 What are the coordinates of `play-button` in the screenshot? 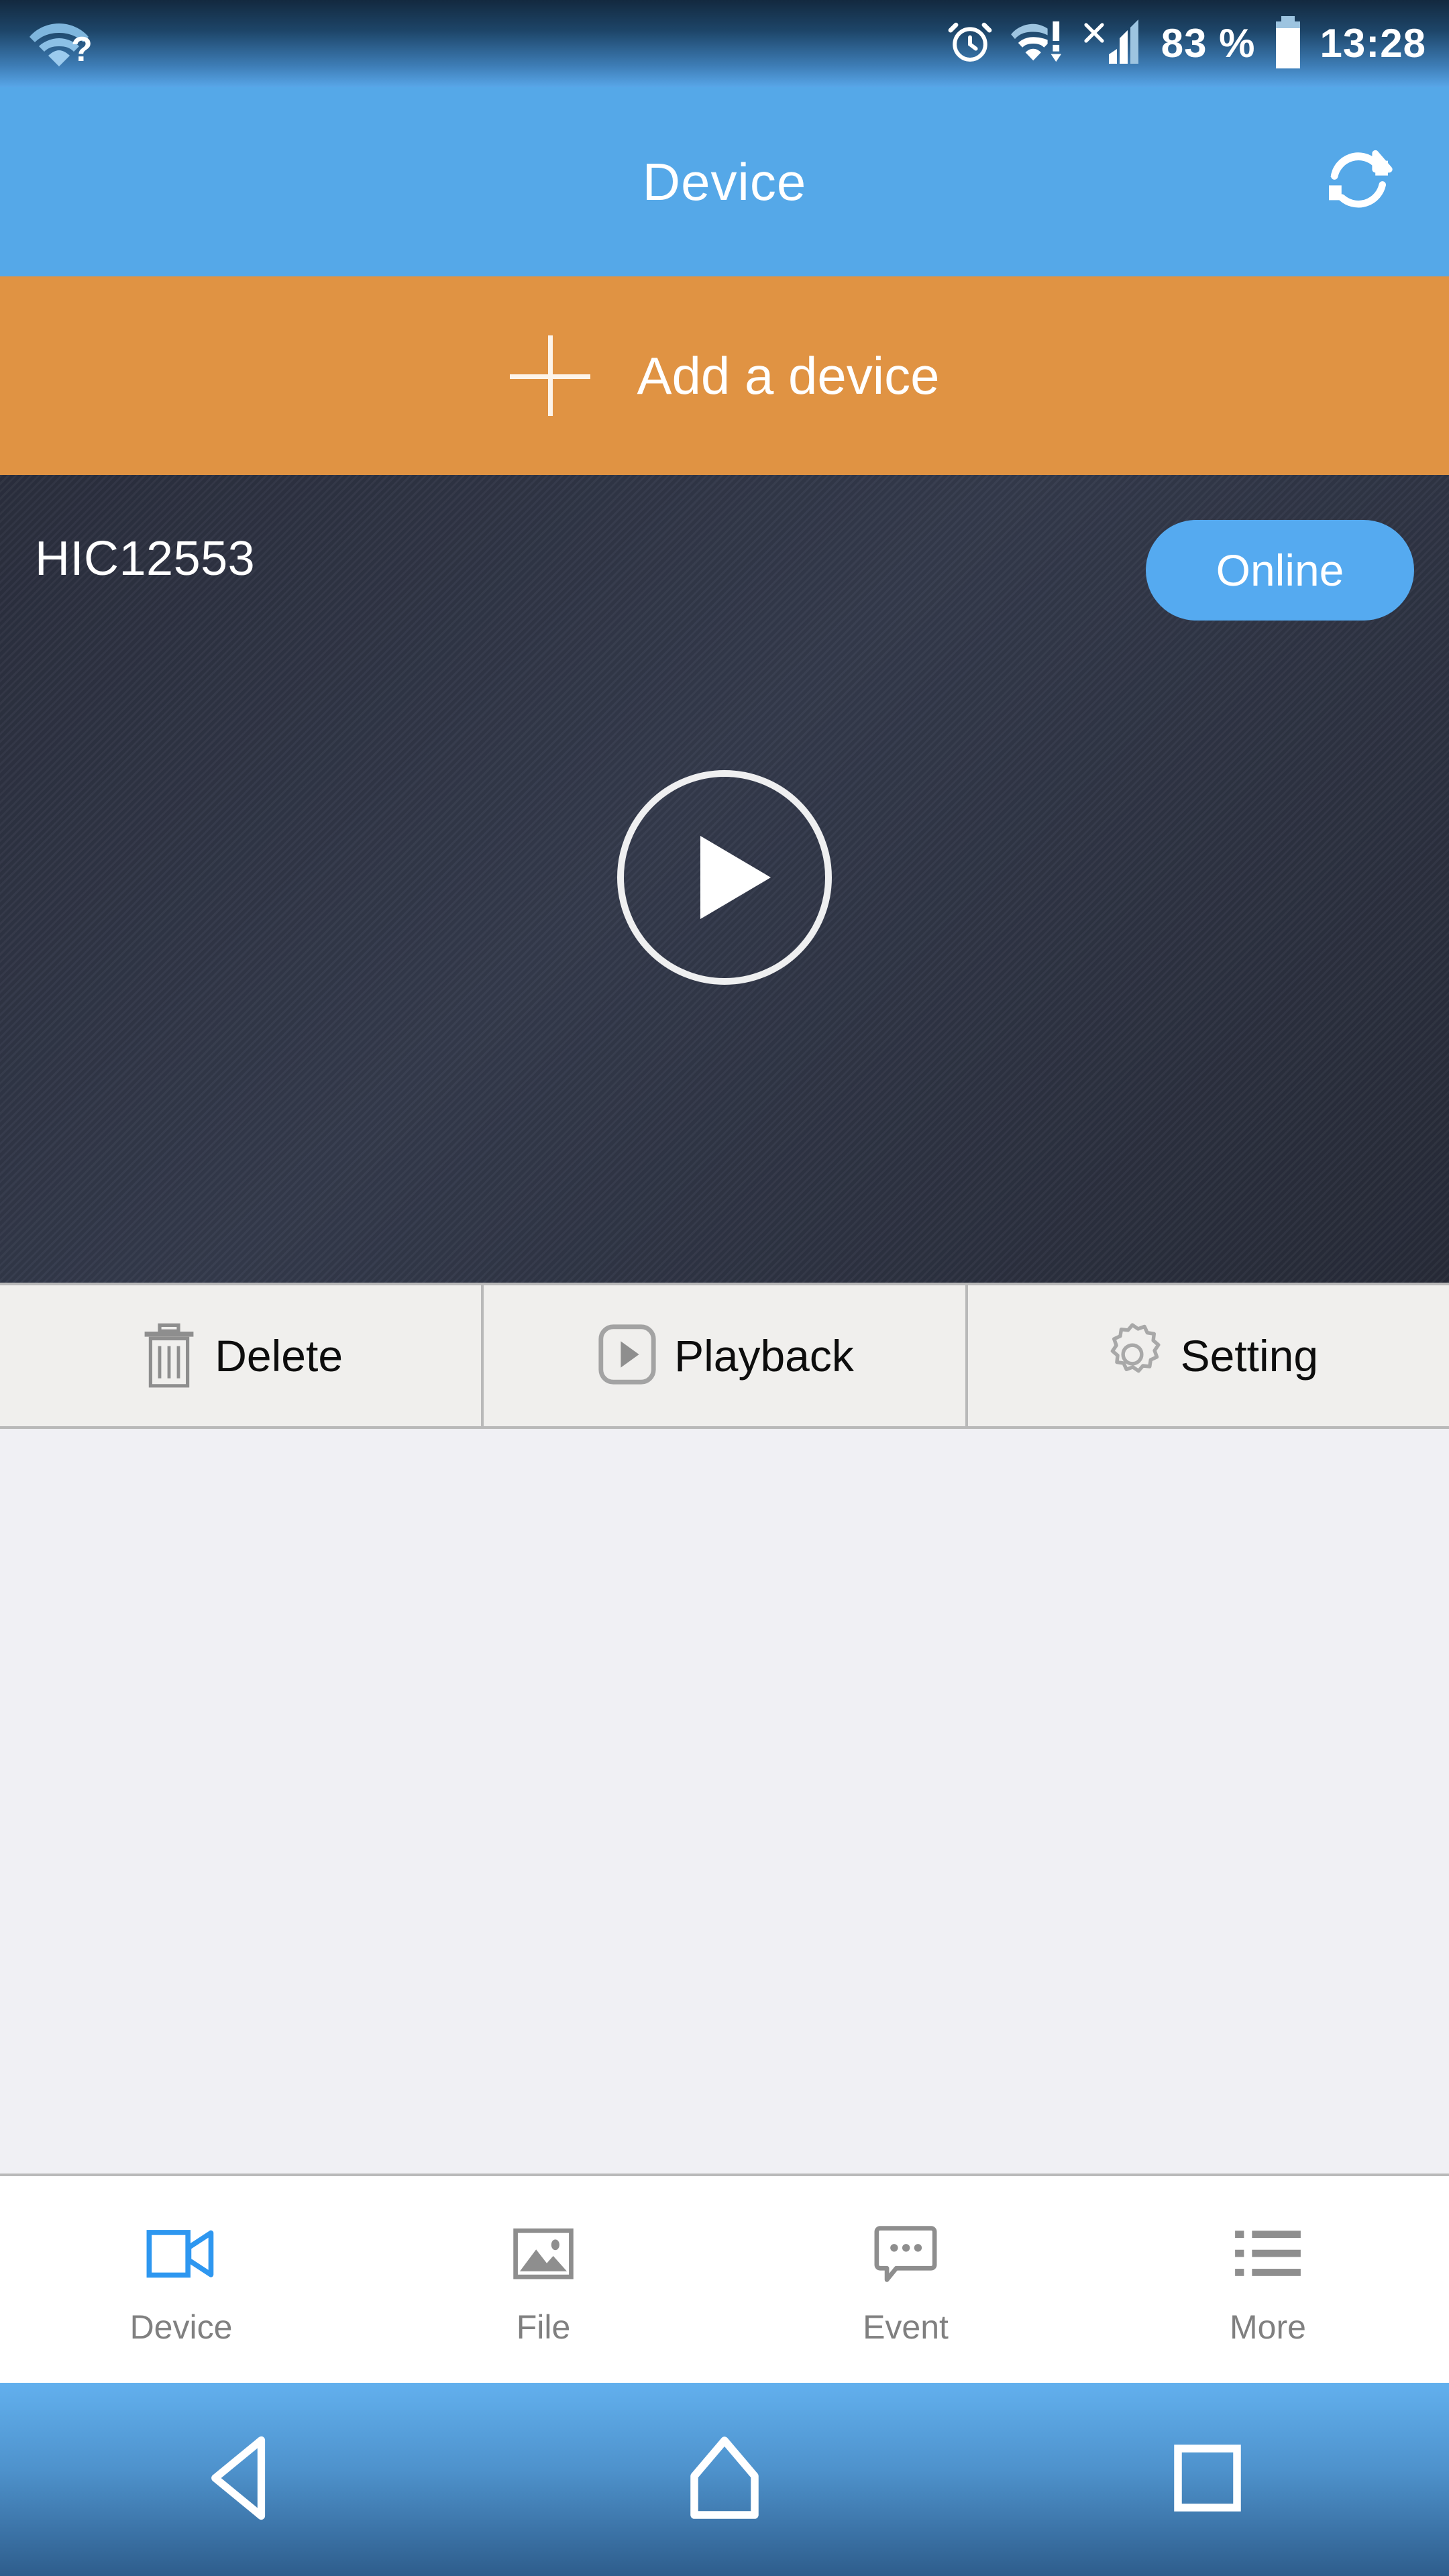 It's located at (724, 877).